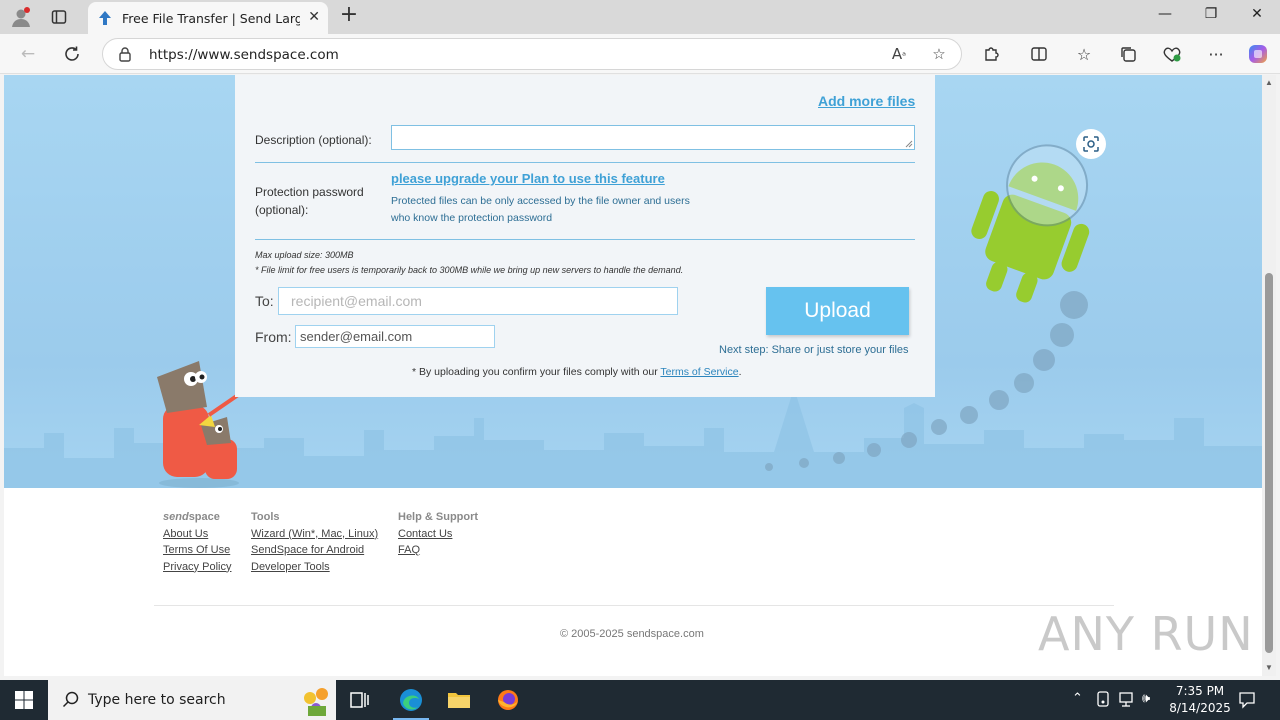 The image size is (1280, 720). I want to click on more-menu-icon: ···, so click(1216, 54).